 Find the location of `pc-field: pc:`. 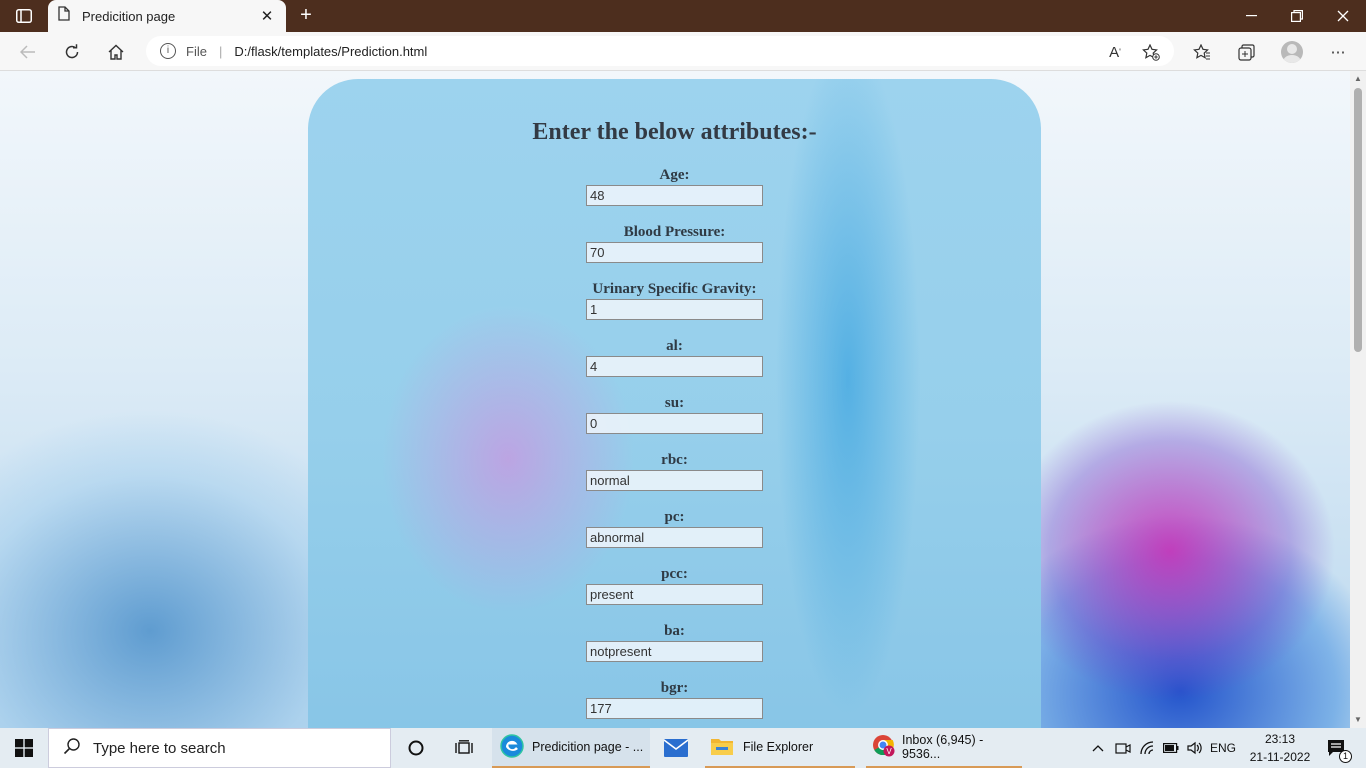

pc-field: pc: is located at coordinates (674, 528).